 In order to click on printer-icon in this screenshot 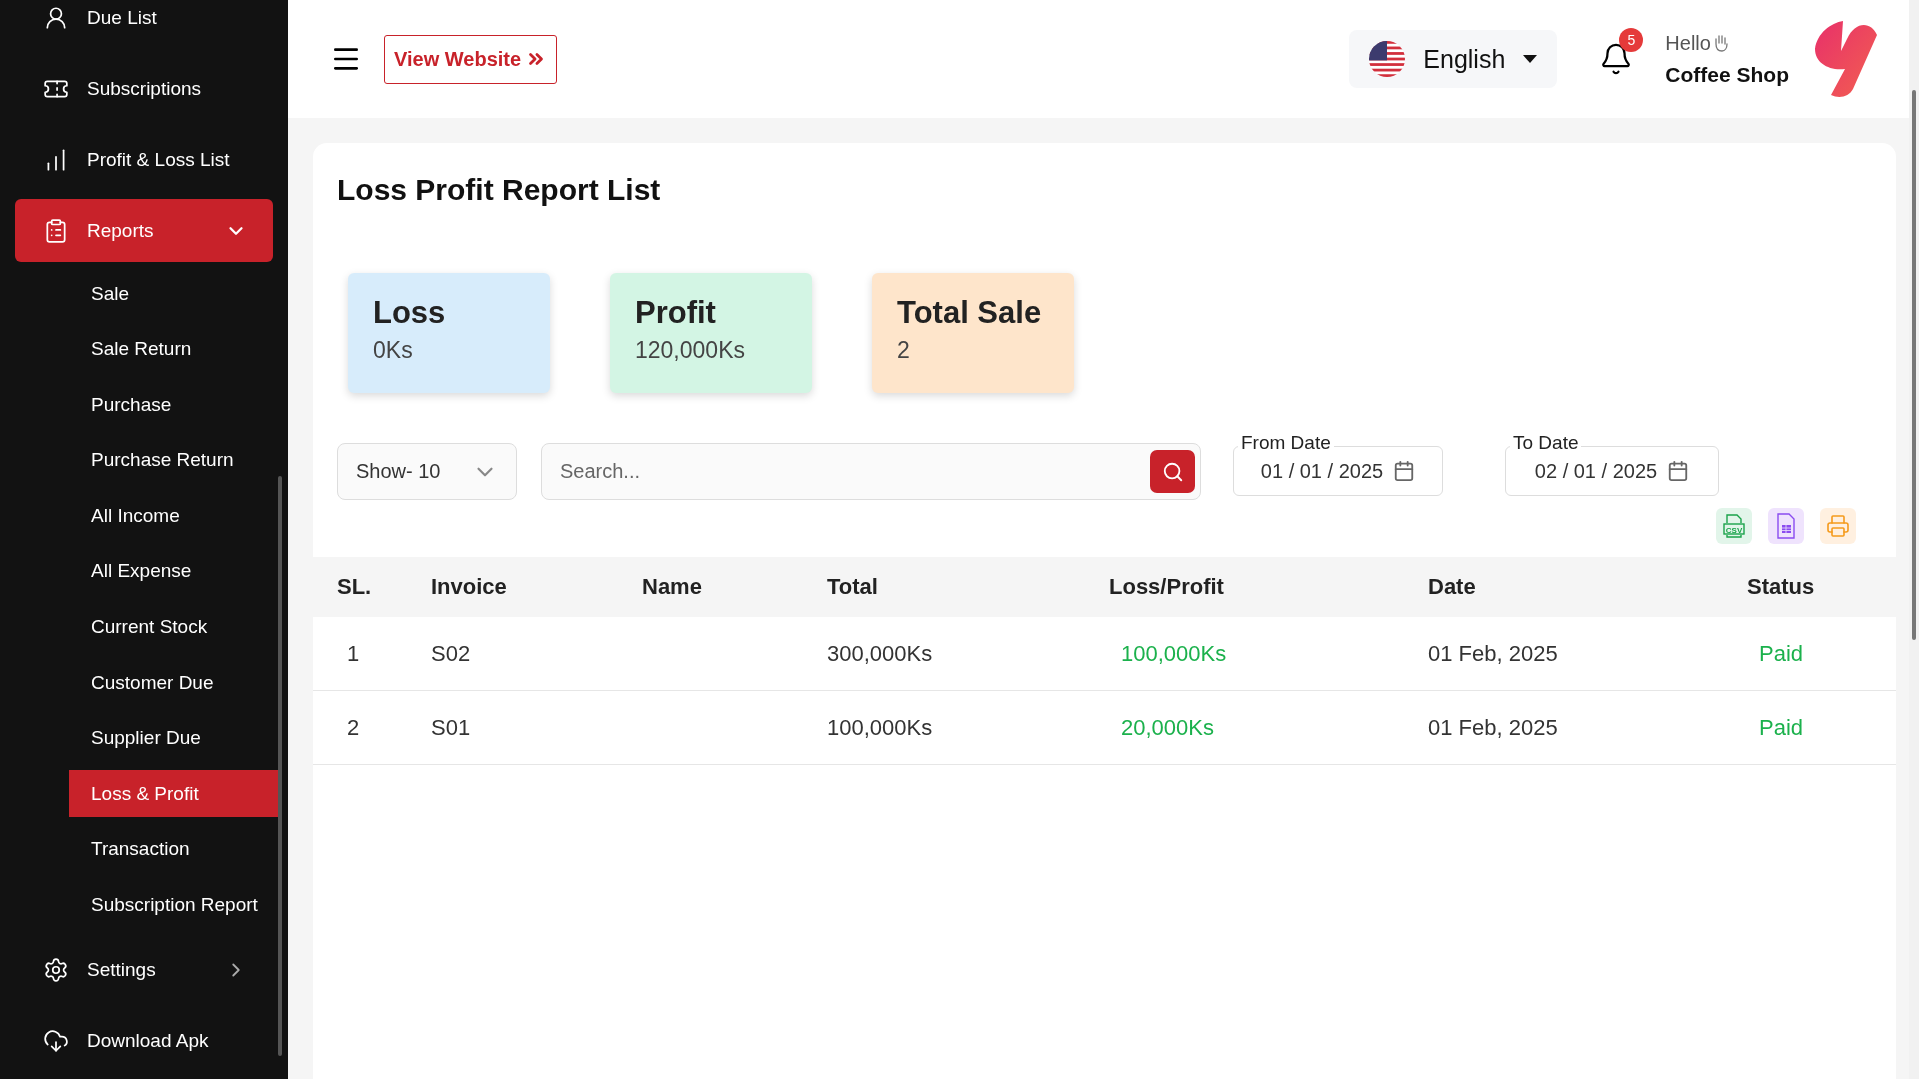, I will do `click(1838, 526)`.